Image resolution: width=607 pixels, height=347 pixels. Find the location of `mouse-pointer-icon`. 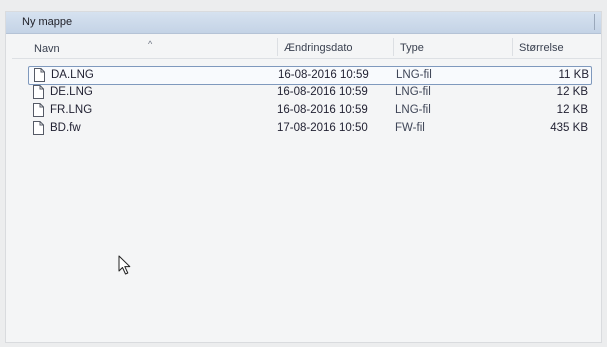

mouse-pointer-icon is located at coordinates (124, 265).